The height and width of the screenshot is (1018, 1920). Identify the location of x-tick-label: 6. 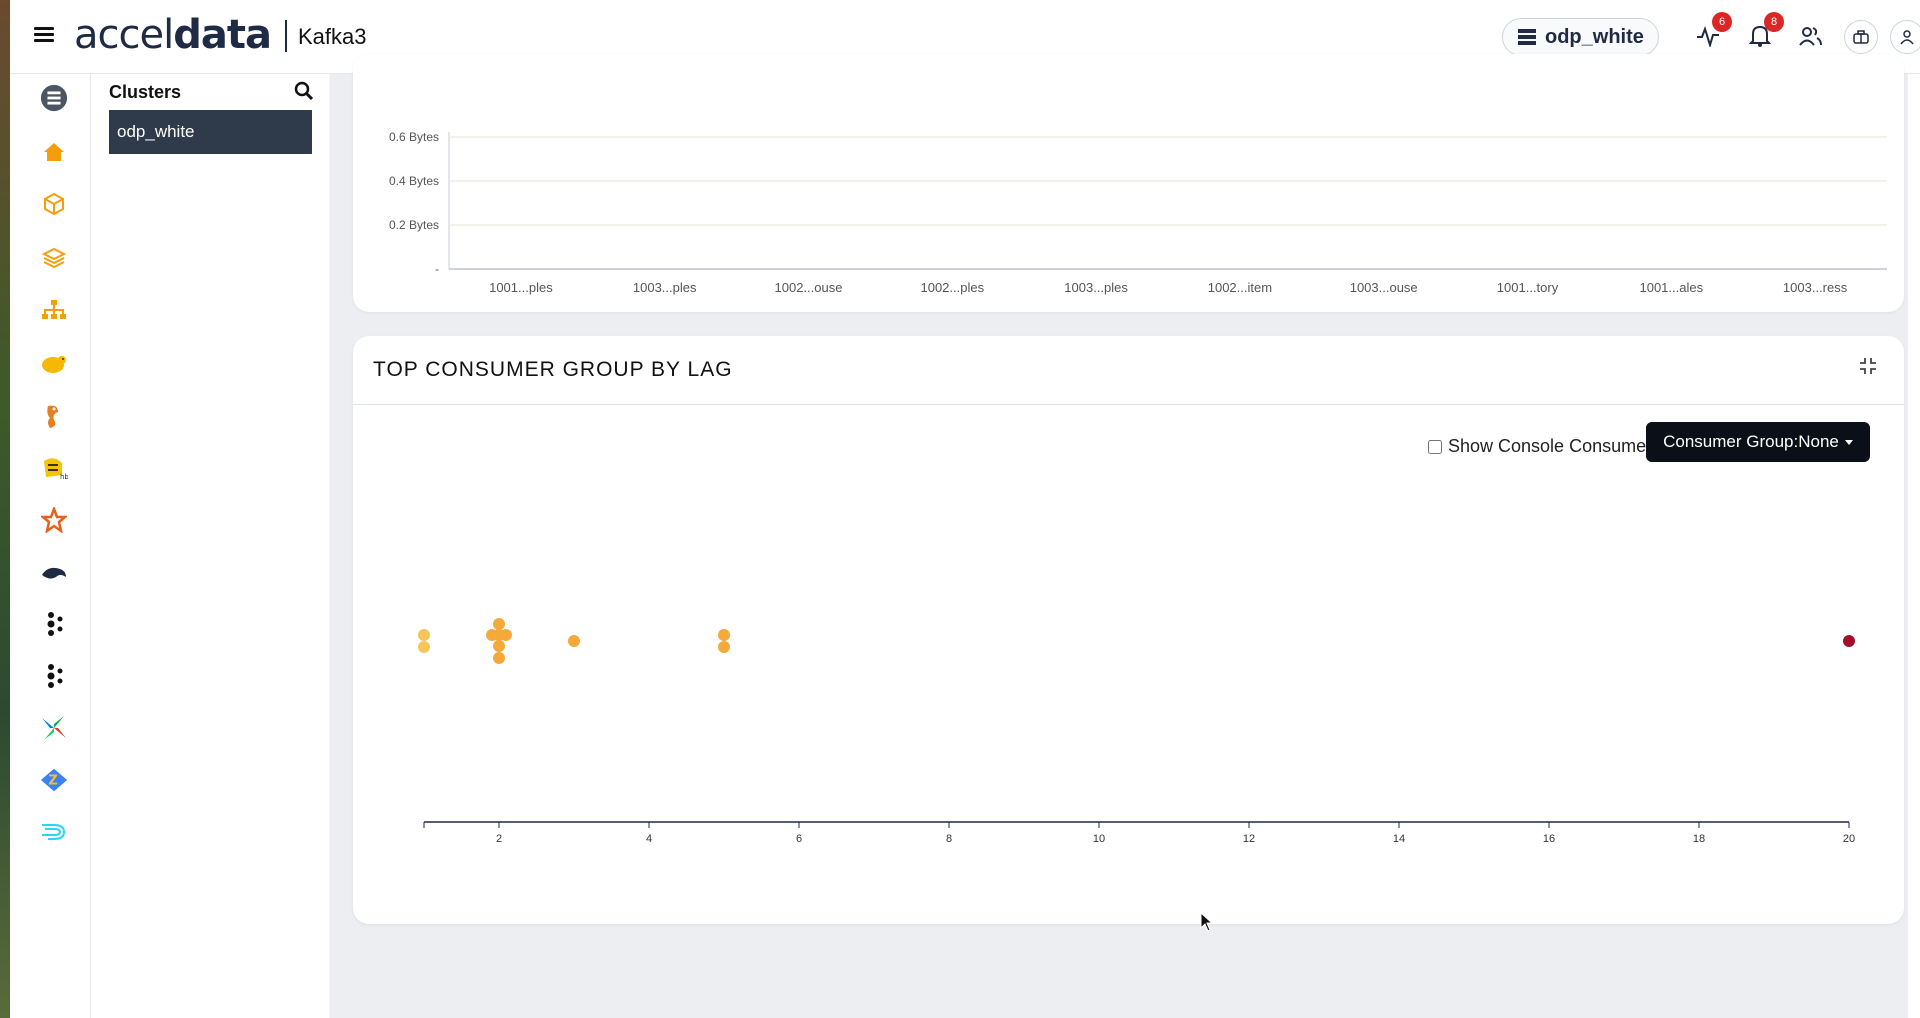
(799, 839).